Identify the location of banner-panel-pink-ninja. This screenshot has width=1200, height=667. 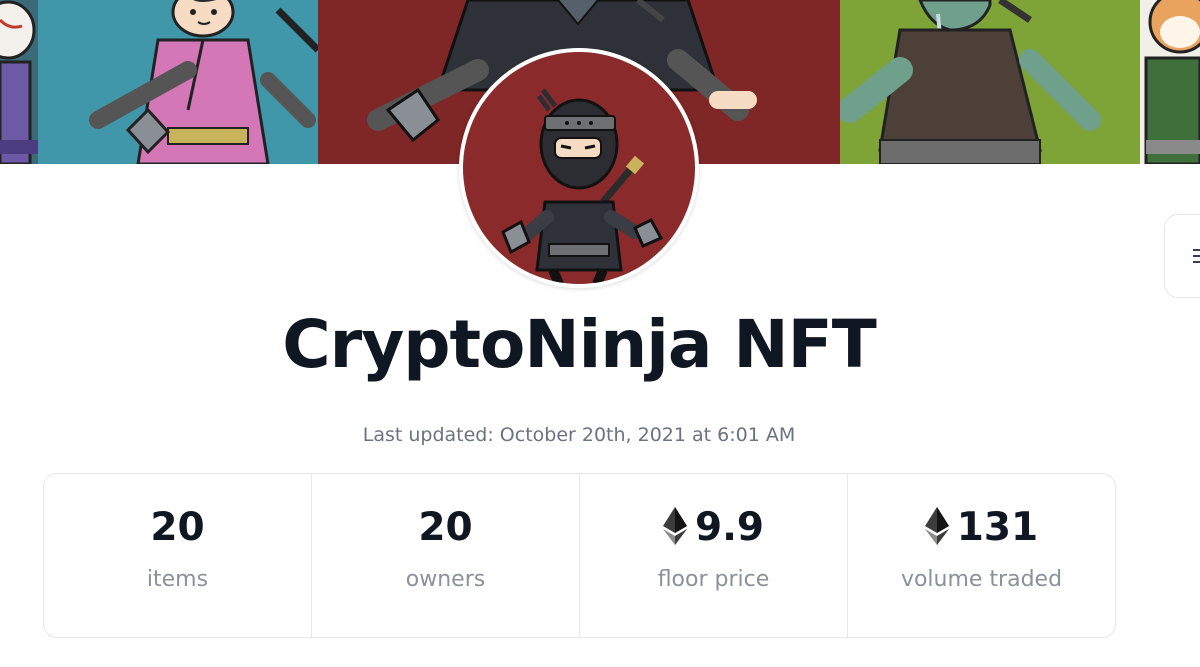
(178, 82).